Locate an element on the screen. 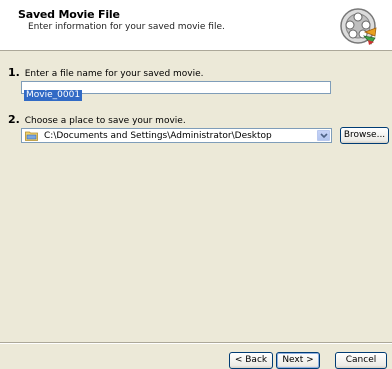 This screenshot has height=369, width=392. footer-divider is located at coordinates (196, 343).